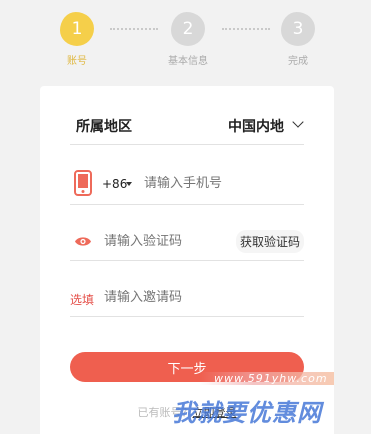  I want to click on step-2-label: 基本信息, so click(188, 61).